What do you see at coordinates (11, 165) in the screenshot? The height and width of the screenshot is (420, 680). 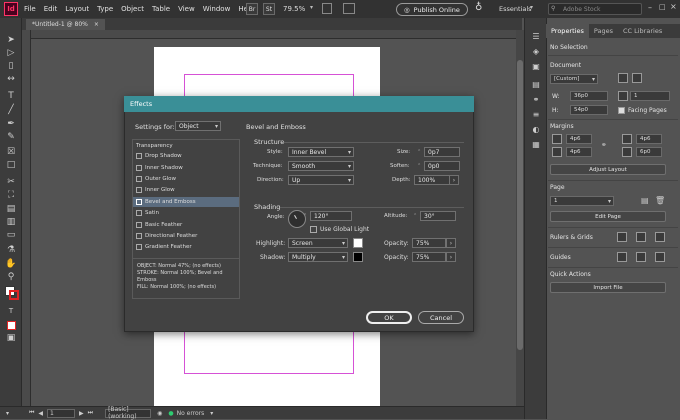 I see `rectangle-tool-icon: □` at bounding box center [11, 165].